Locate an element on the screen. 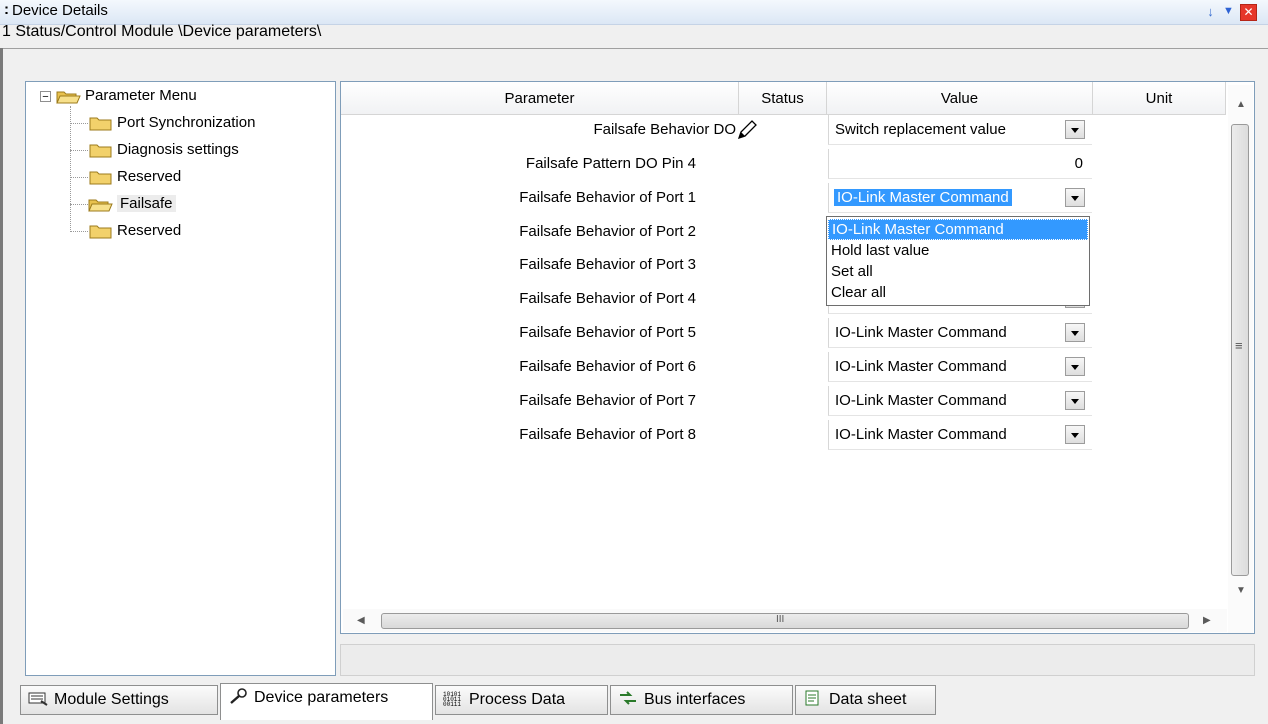  table-row: Failsafe Pattern DO Pin 4 0 is located at coordinates (783, 164).